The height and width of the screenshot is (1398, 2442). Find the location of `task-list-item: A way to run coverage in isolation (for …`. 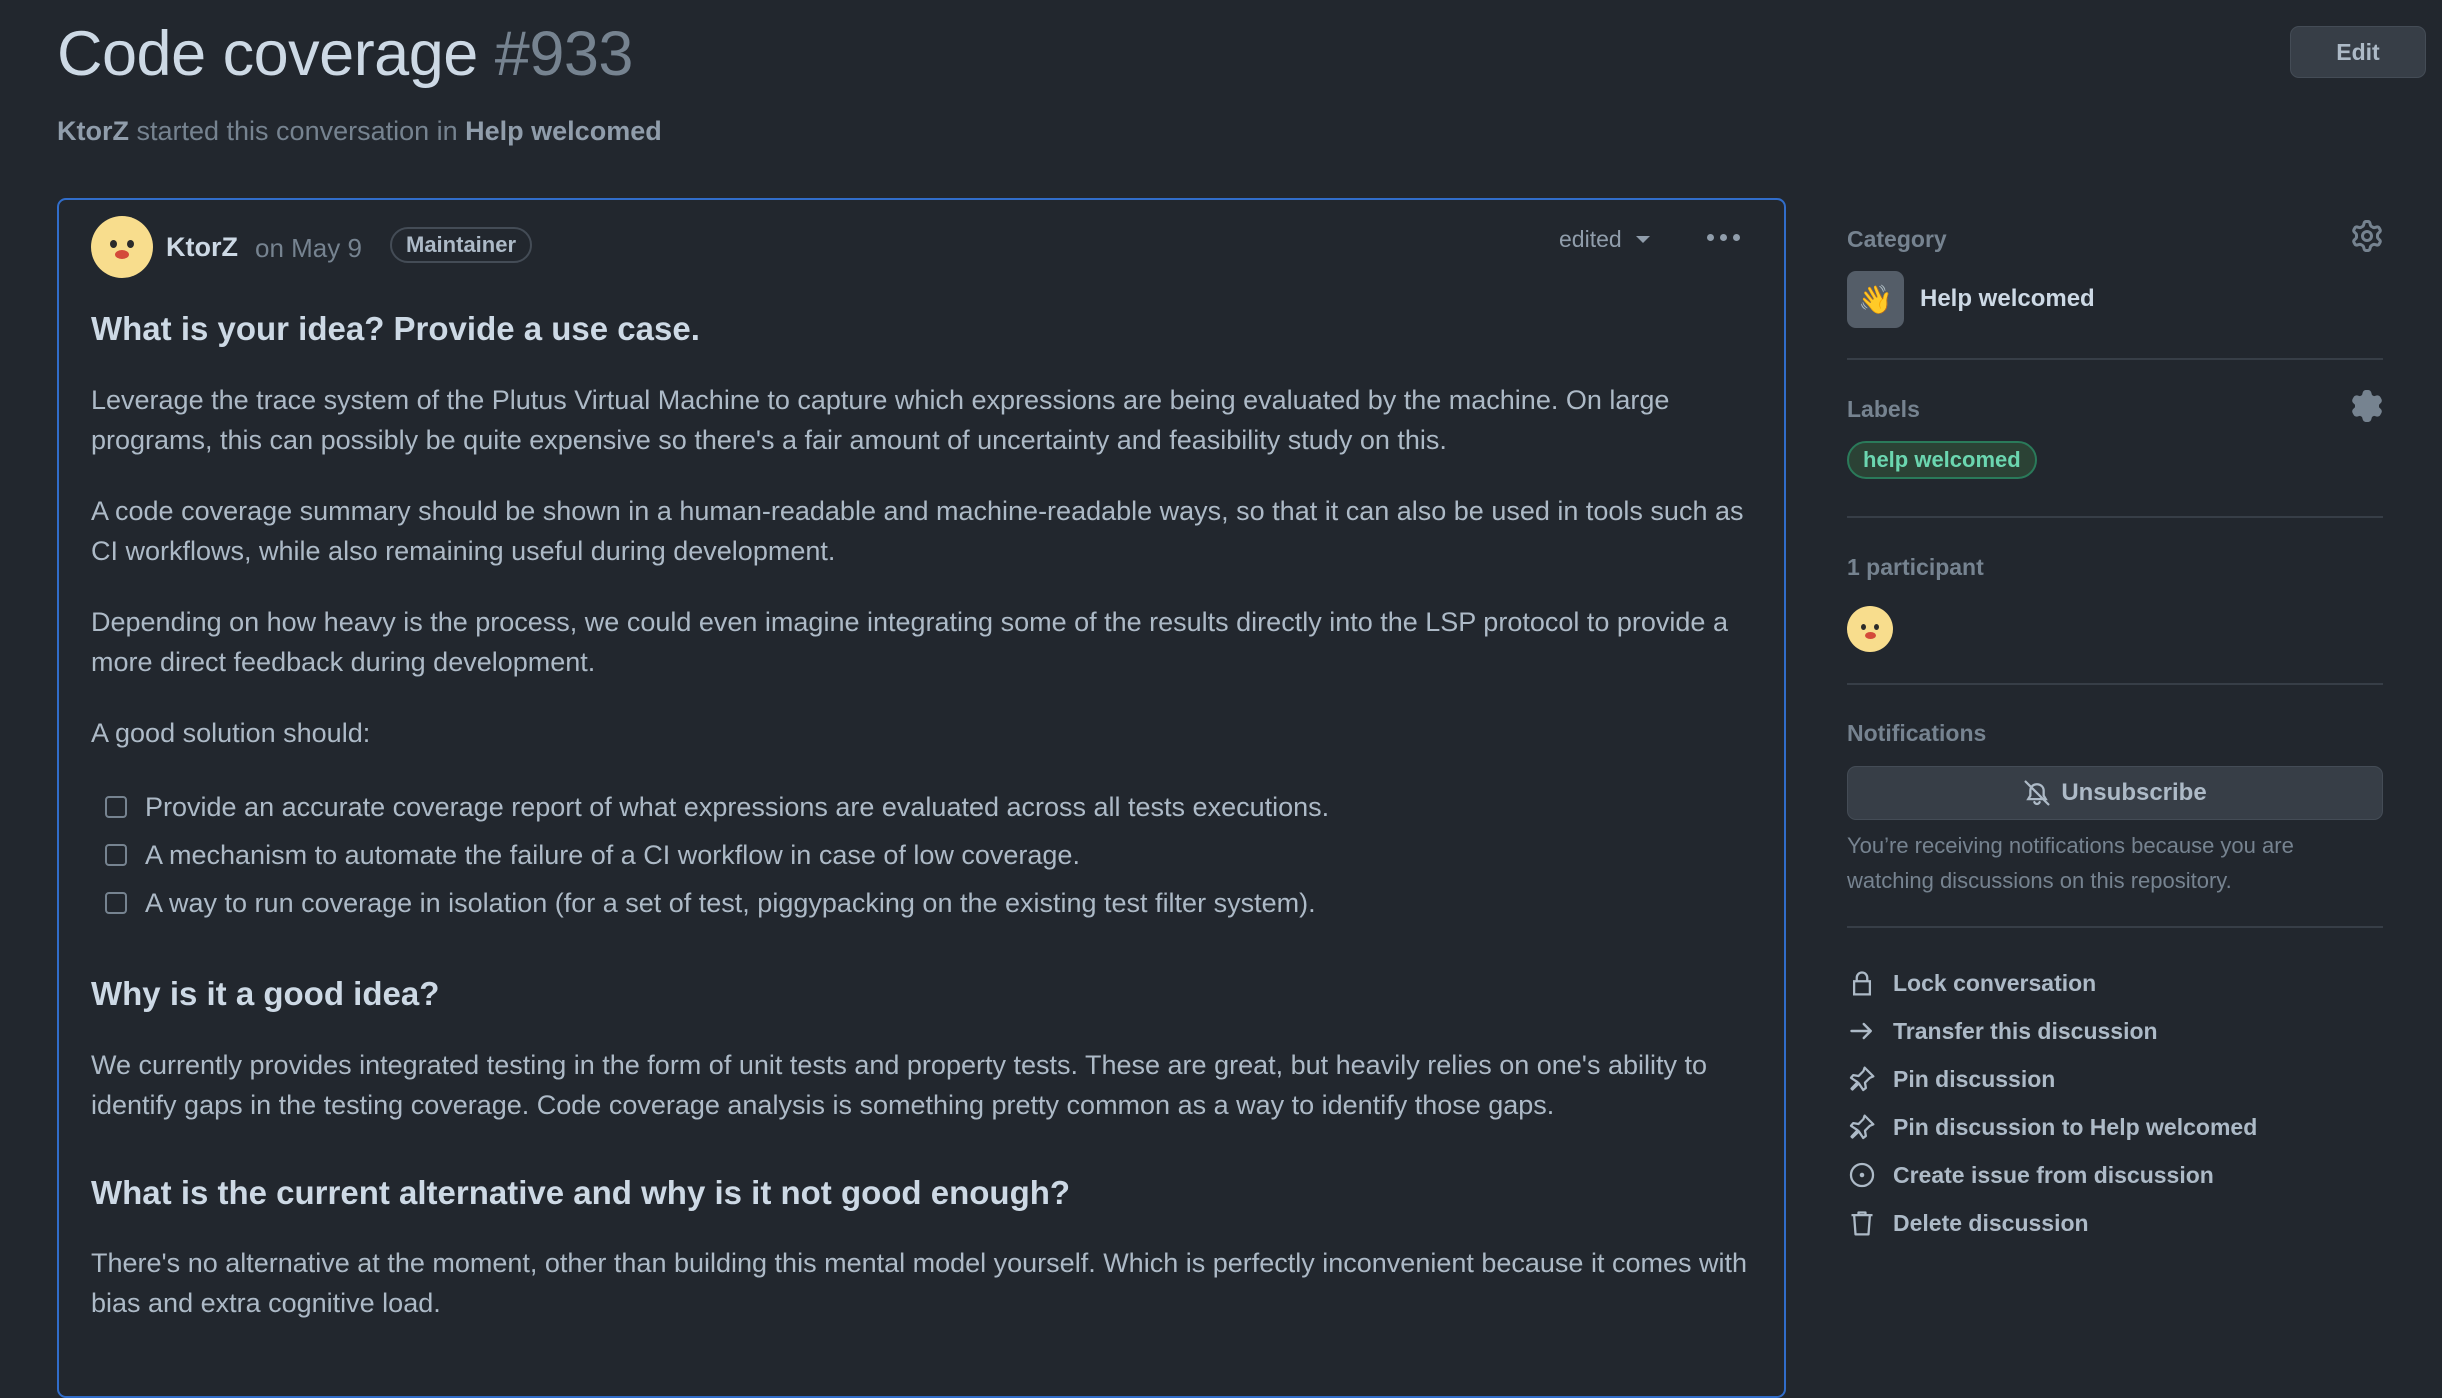

task-list-item: A way to run coverage in isolation (for … is located at coordinates (710, 903).